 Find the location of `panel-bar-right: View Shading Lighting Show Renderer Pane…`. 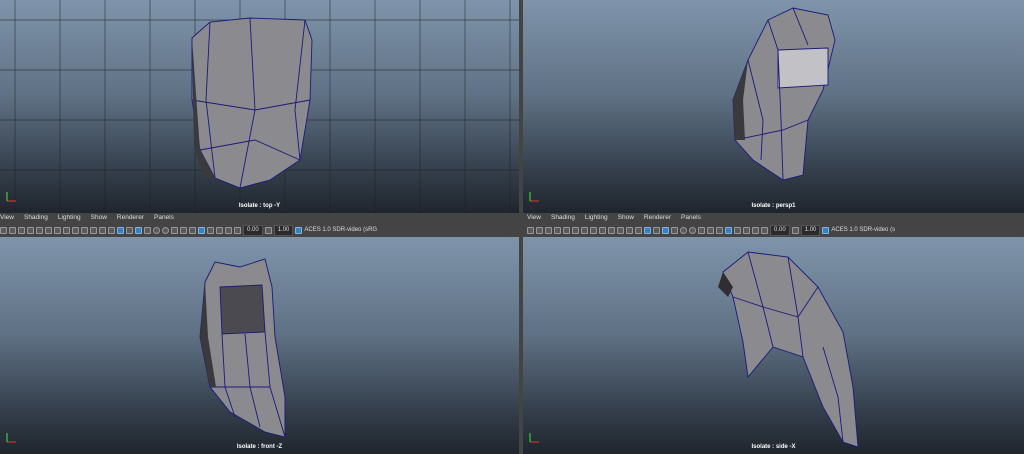

panel-bar-right: View Shading Lighting Show Renderer Pane… is located at coordinates (773, 225).